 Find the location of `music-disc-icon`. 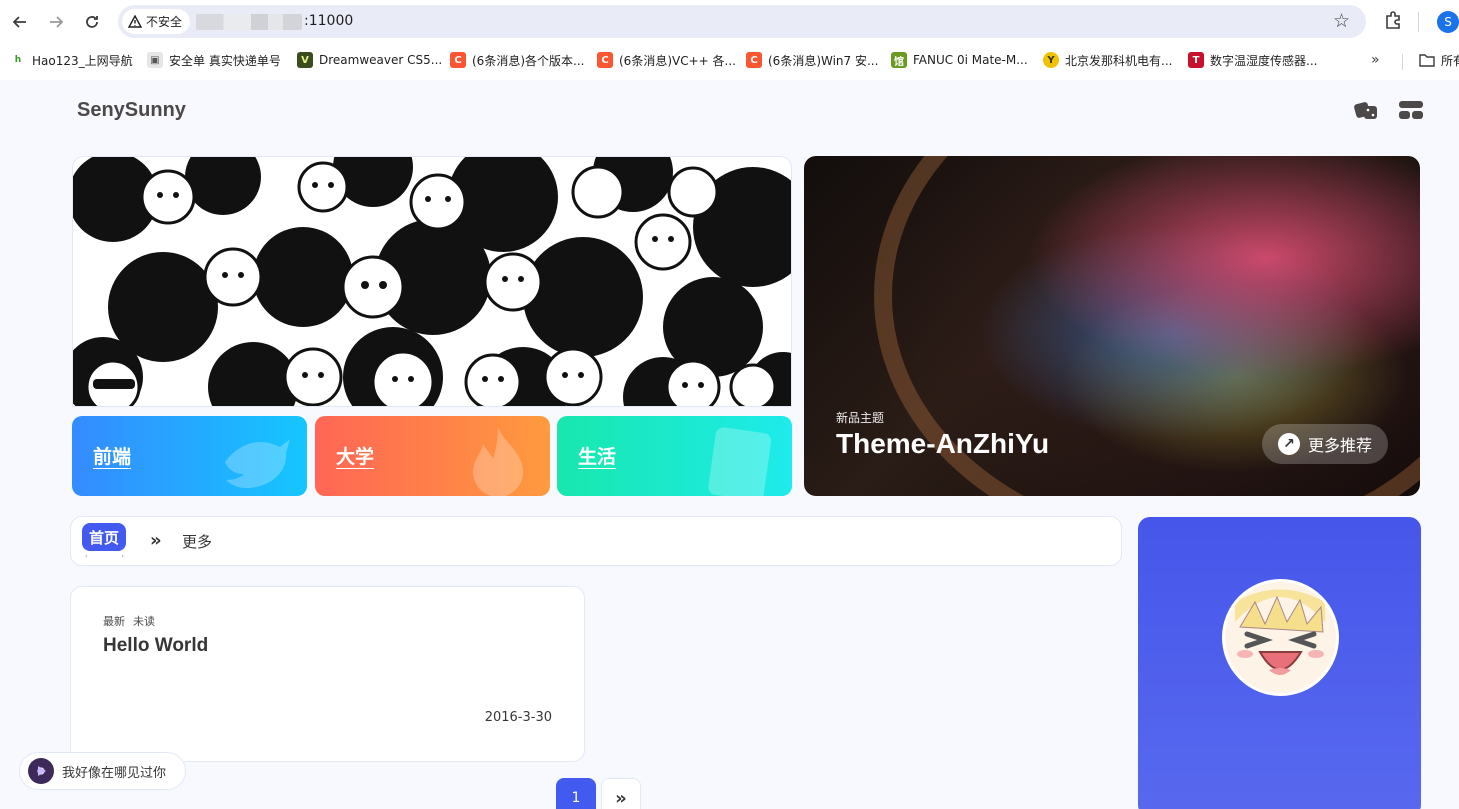

music-disc-icon is located at coordinates (41, 771).